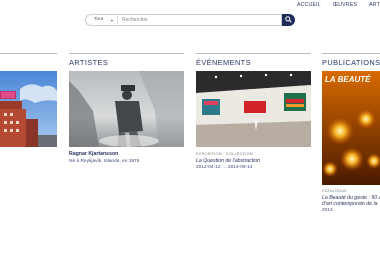 This screenshot has width=380, height=280. What do you see at coordinates (335, 190) in the screenshot?
I see `publication-category: CATALOGUE` at bounding box center [335, 190].